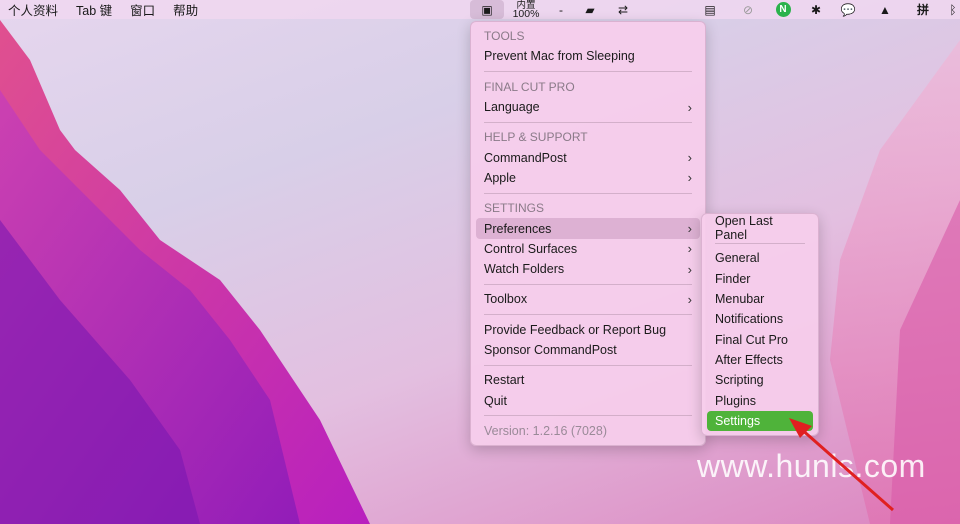 This screenshot has height=524, width=960. I want to click on red-arrow-annotation, so click(841, 465).